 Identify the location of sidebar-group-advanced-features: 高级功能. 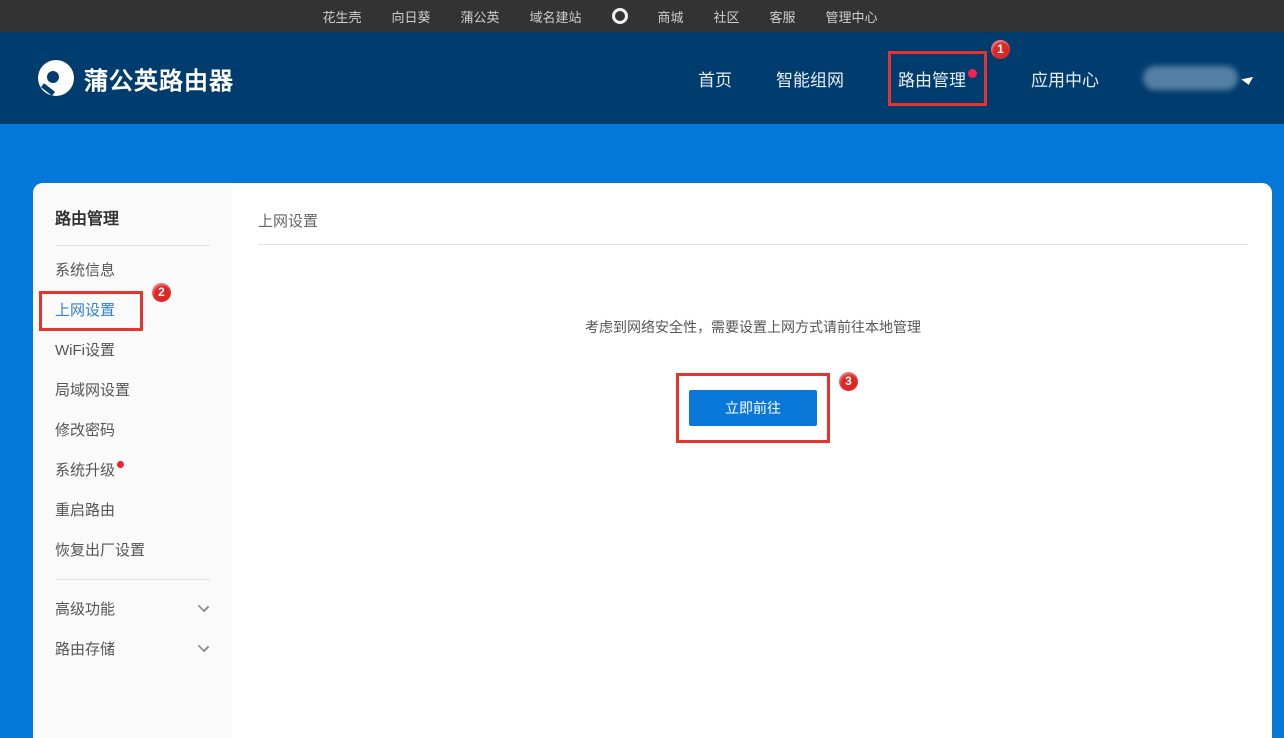
(132, 608).